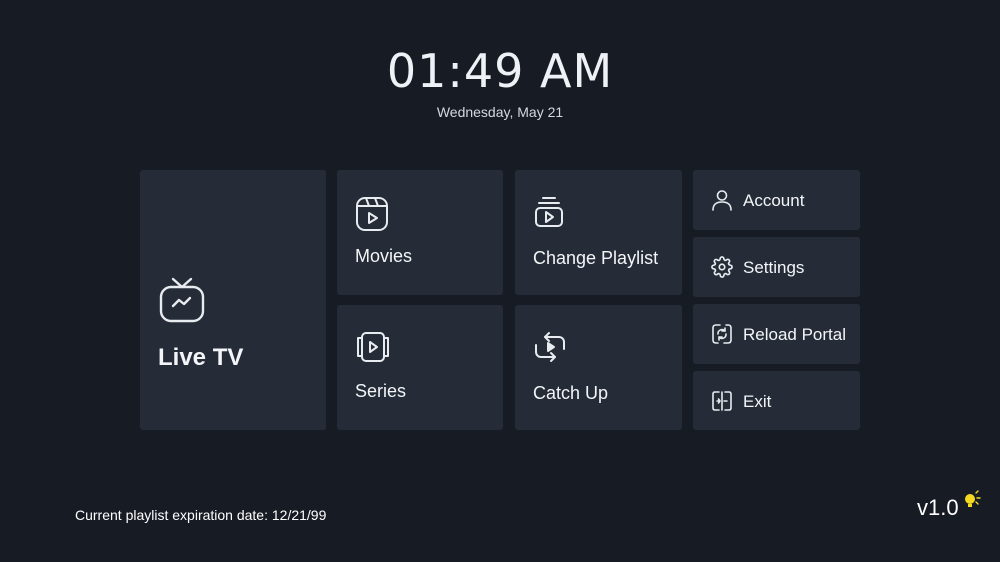  I want to click on playlist-icon, so click(549, 212).